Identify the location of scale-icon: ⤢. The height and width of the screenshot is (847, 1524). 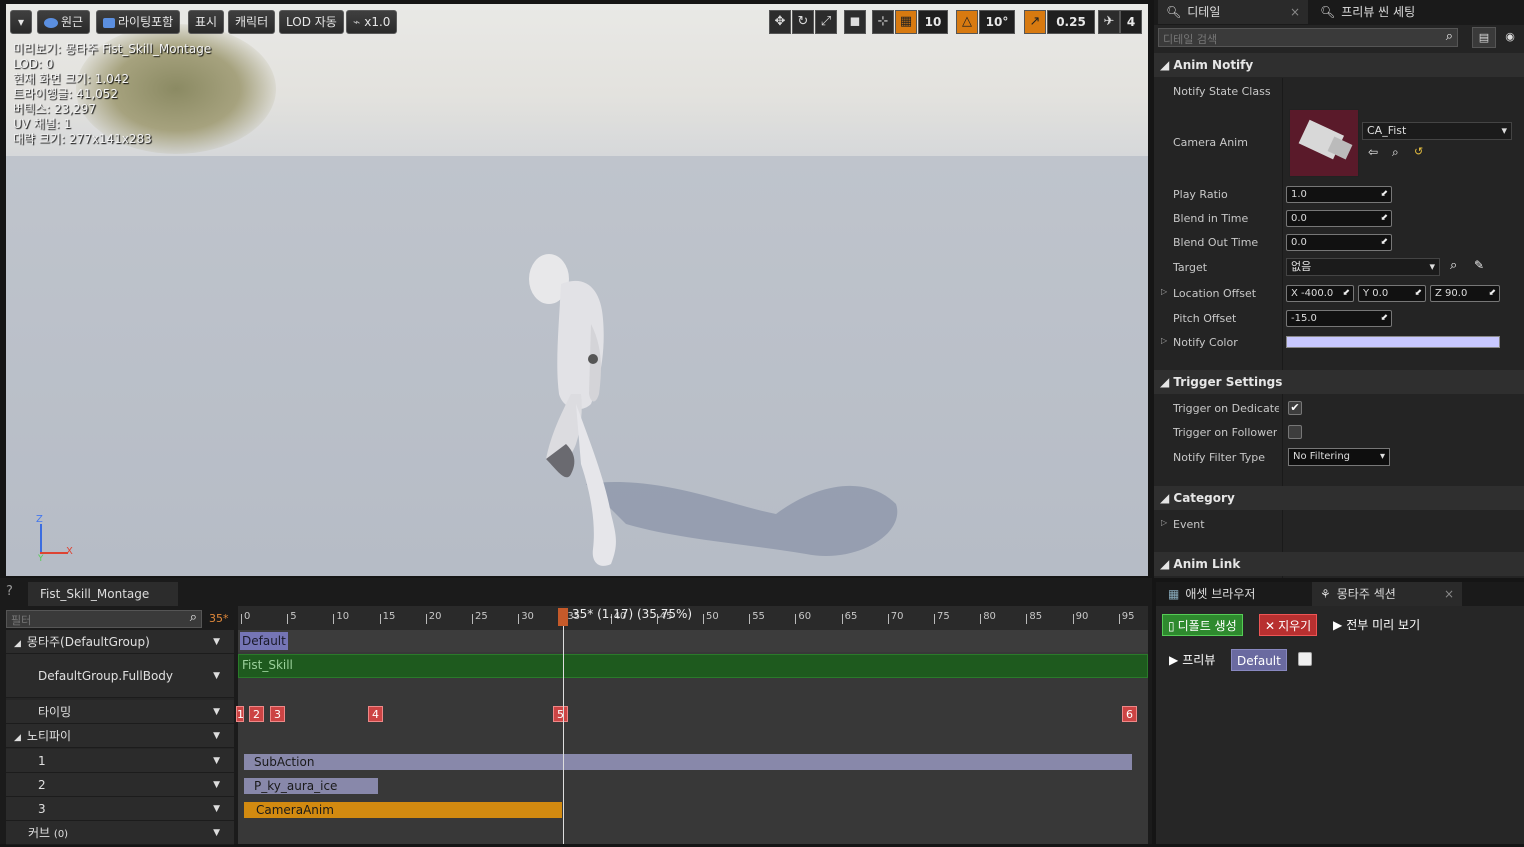
(826, 22).